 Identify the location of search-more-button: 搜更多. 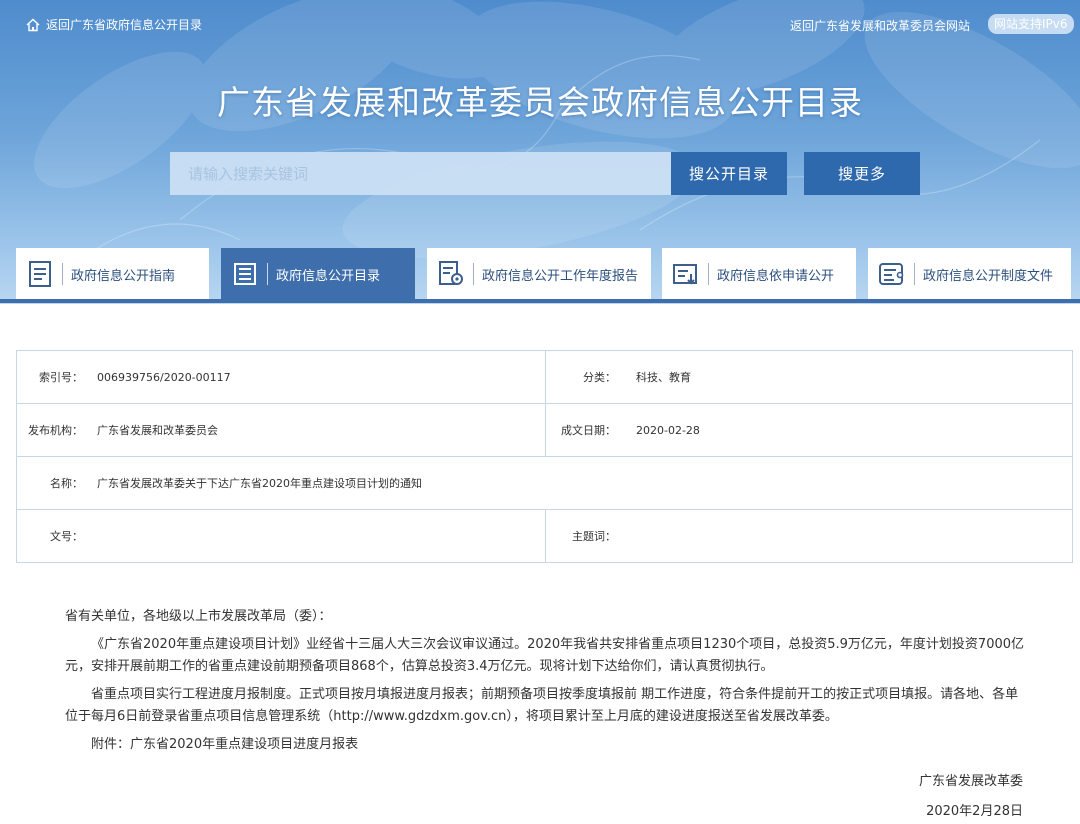
(862, 173).